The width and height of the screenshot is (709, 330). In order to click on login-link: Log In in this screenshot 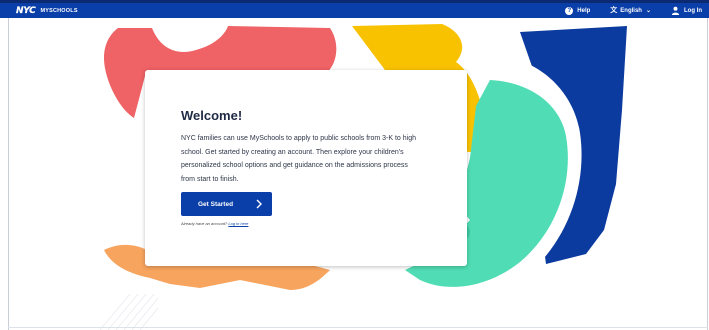, I will do `click(686, 10)`.